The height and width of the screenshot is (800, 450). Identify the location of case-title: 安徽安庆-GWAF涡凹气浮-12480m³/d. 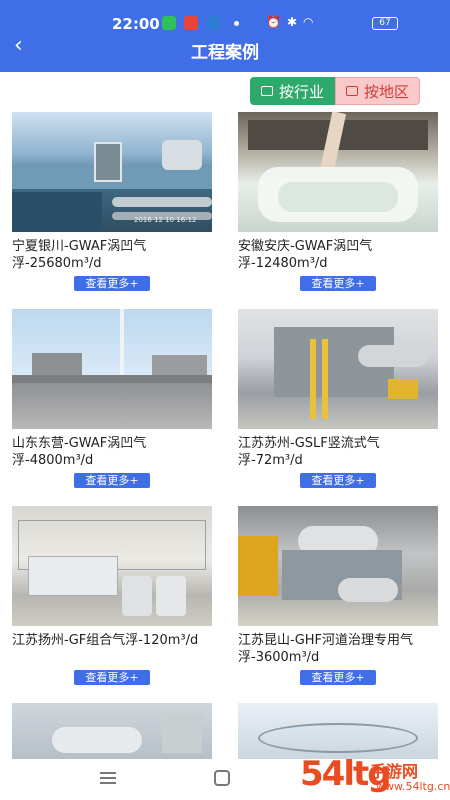
(305, 255).